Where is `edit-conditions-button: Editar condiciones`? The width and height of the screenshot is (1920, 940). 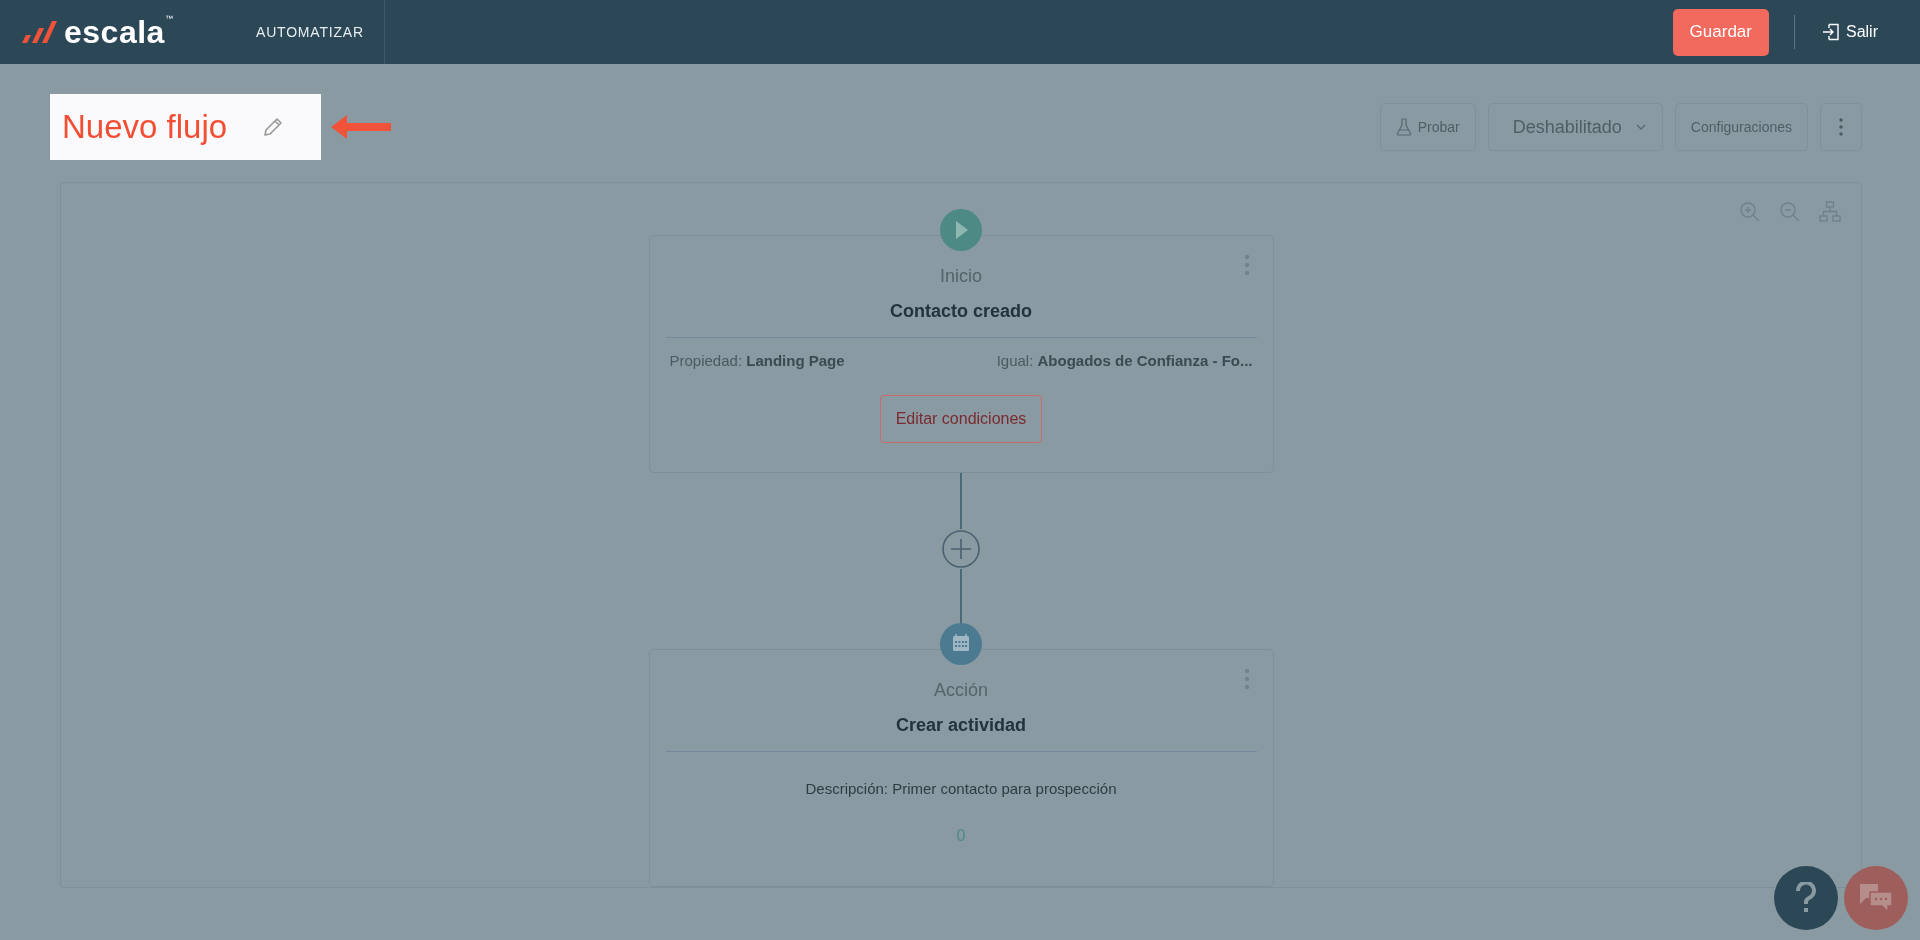
edit-conditions-button: Editar condiciones is located at coordinates (961, 419).